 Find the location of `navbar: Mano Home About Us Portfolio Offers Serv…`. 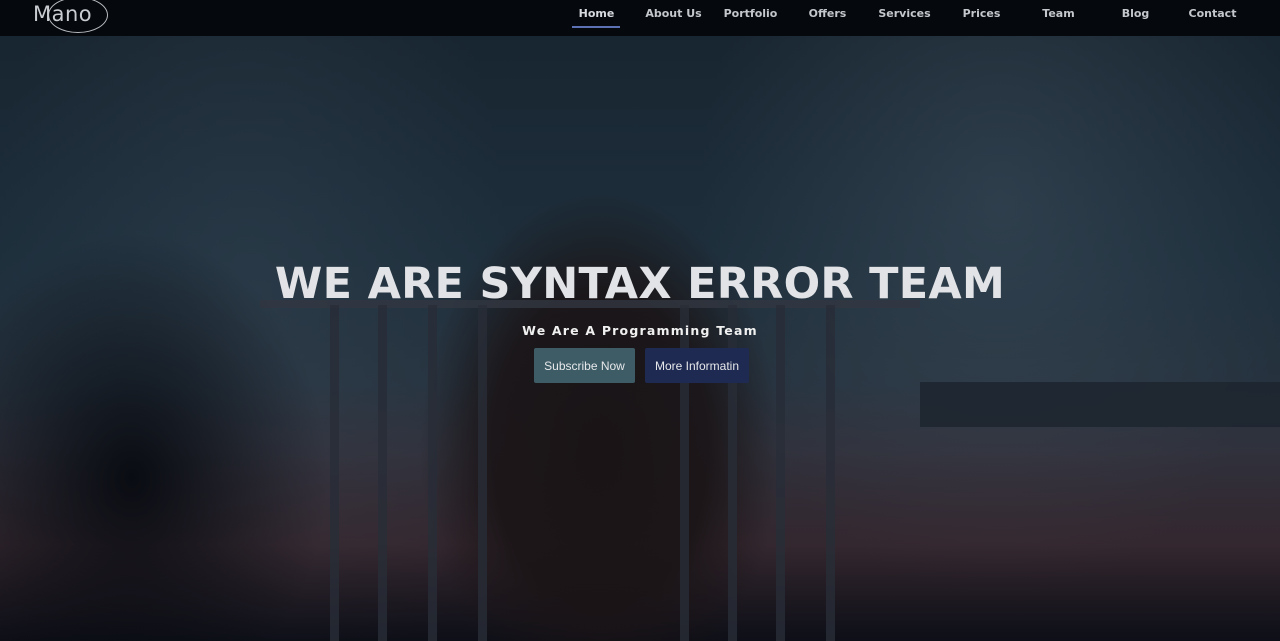

navbar: Mano Home About Us Portfolio Offers Serv… is located at coordinates (640, 18).